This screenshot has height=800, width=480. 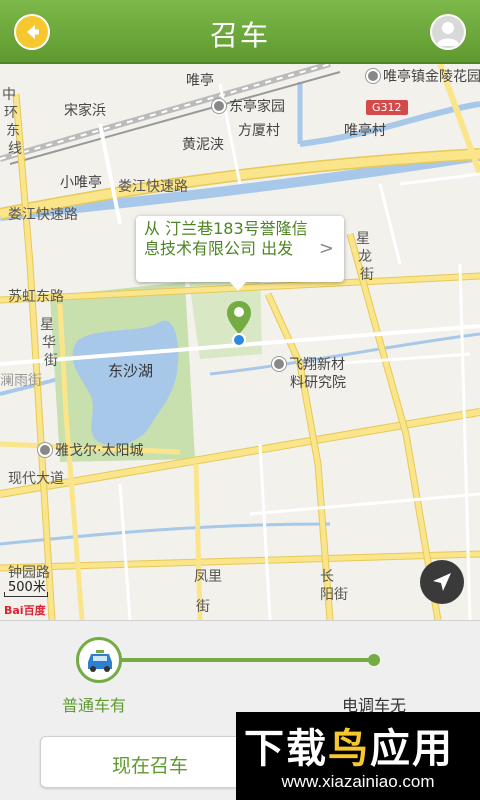 I want to click on map-label-lanyu: 澜雨街, so click(x=21, y=381).